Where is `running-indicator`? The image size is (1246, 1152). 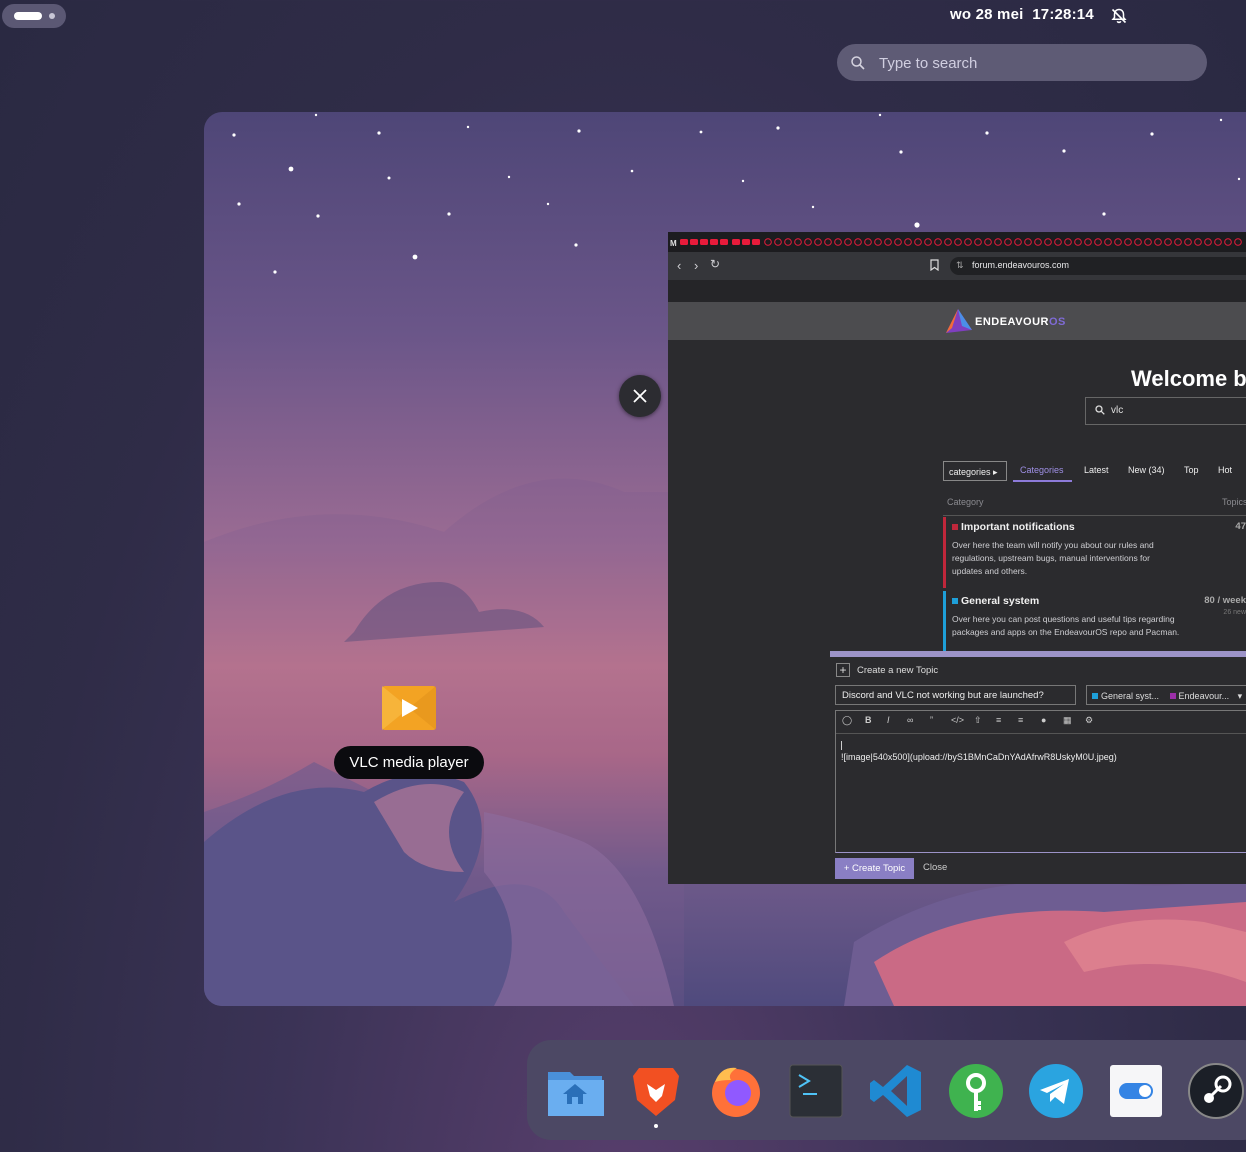
running-indicator is located at coordinates (656, 1126).